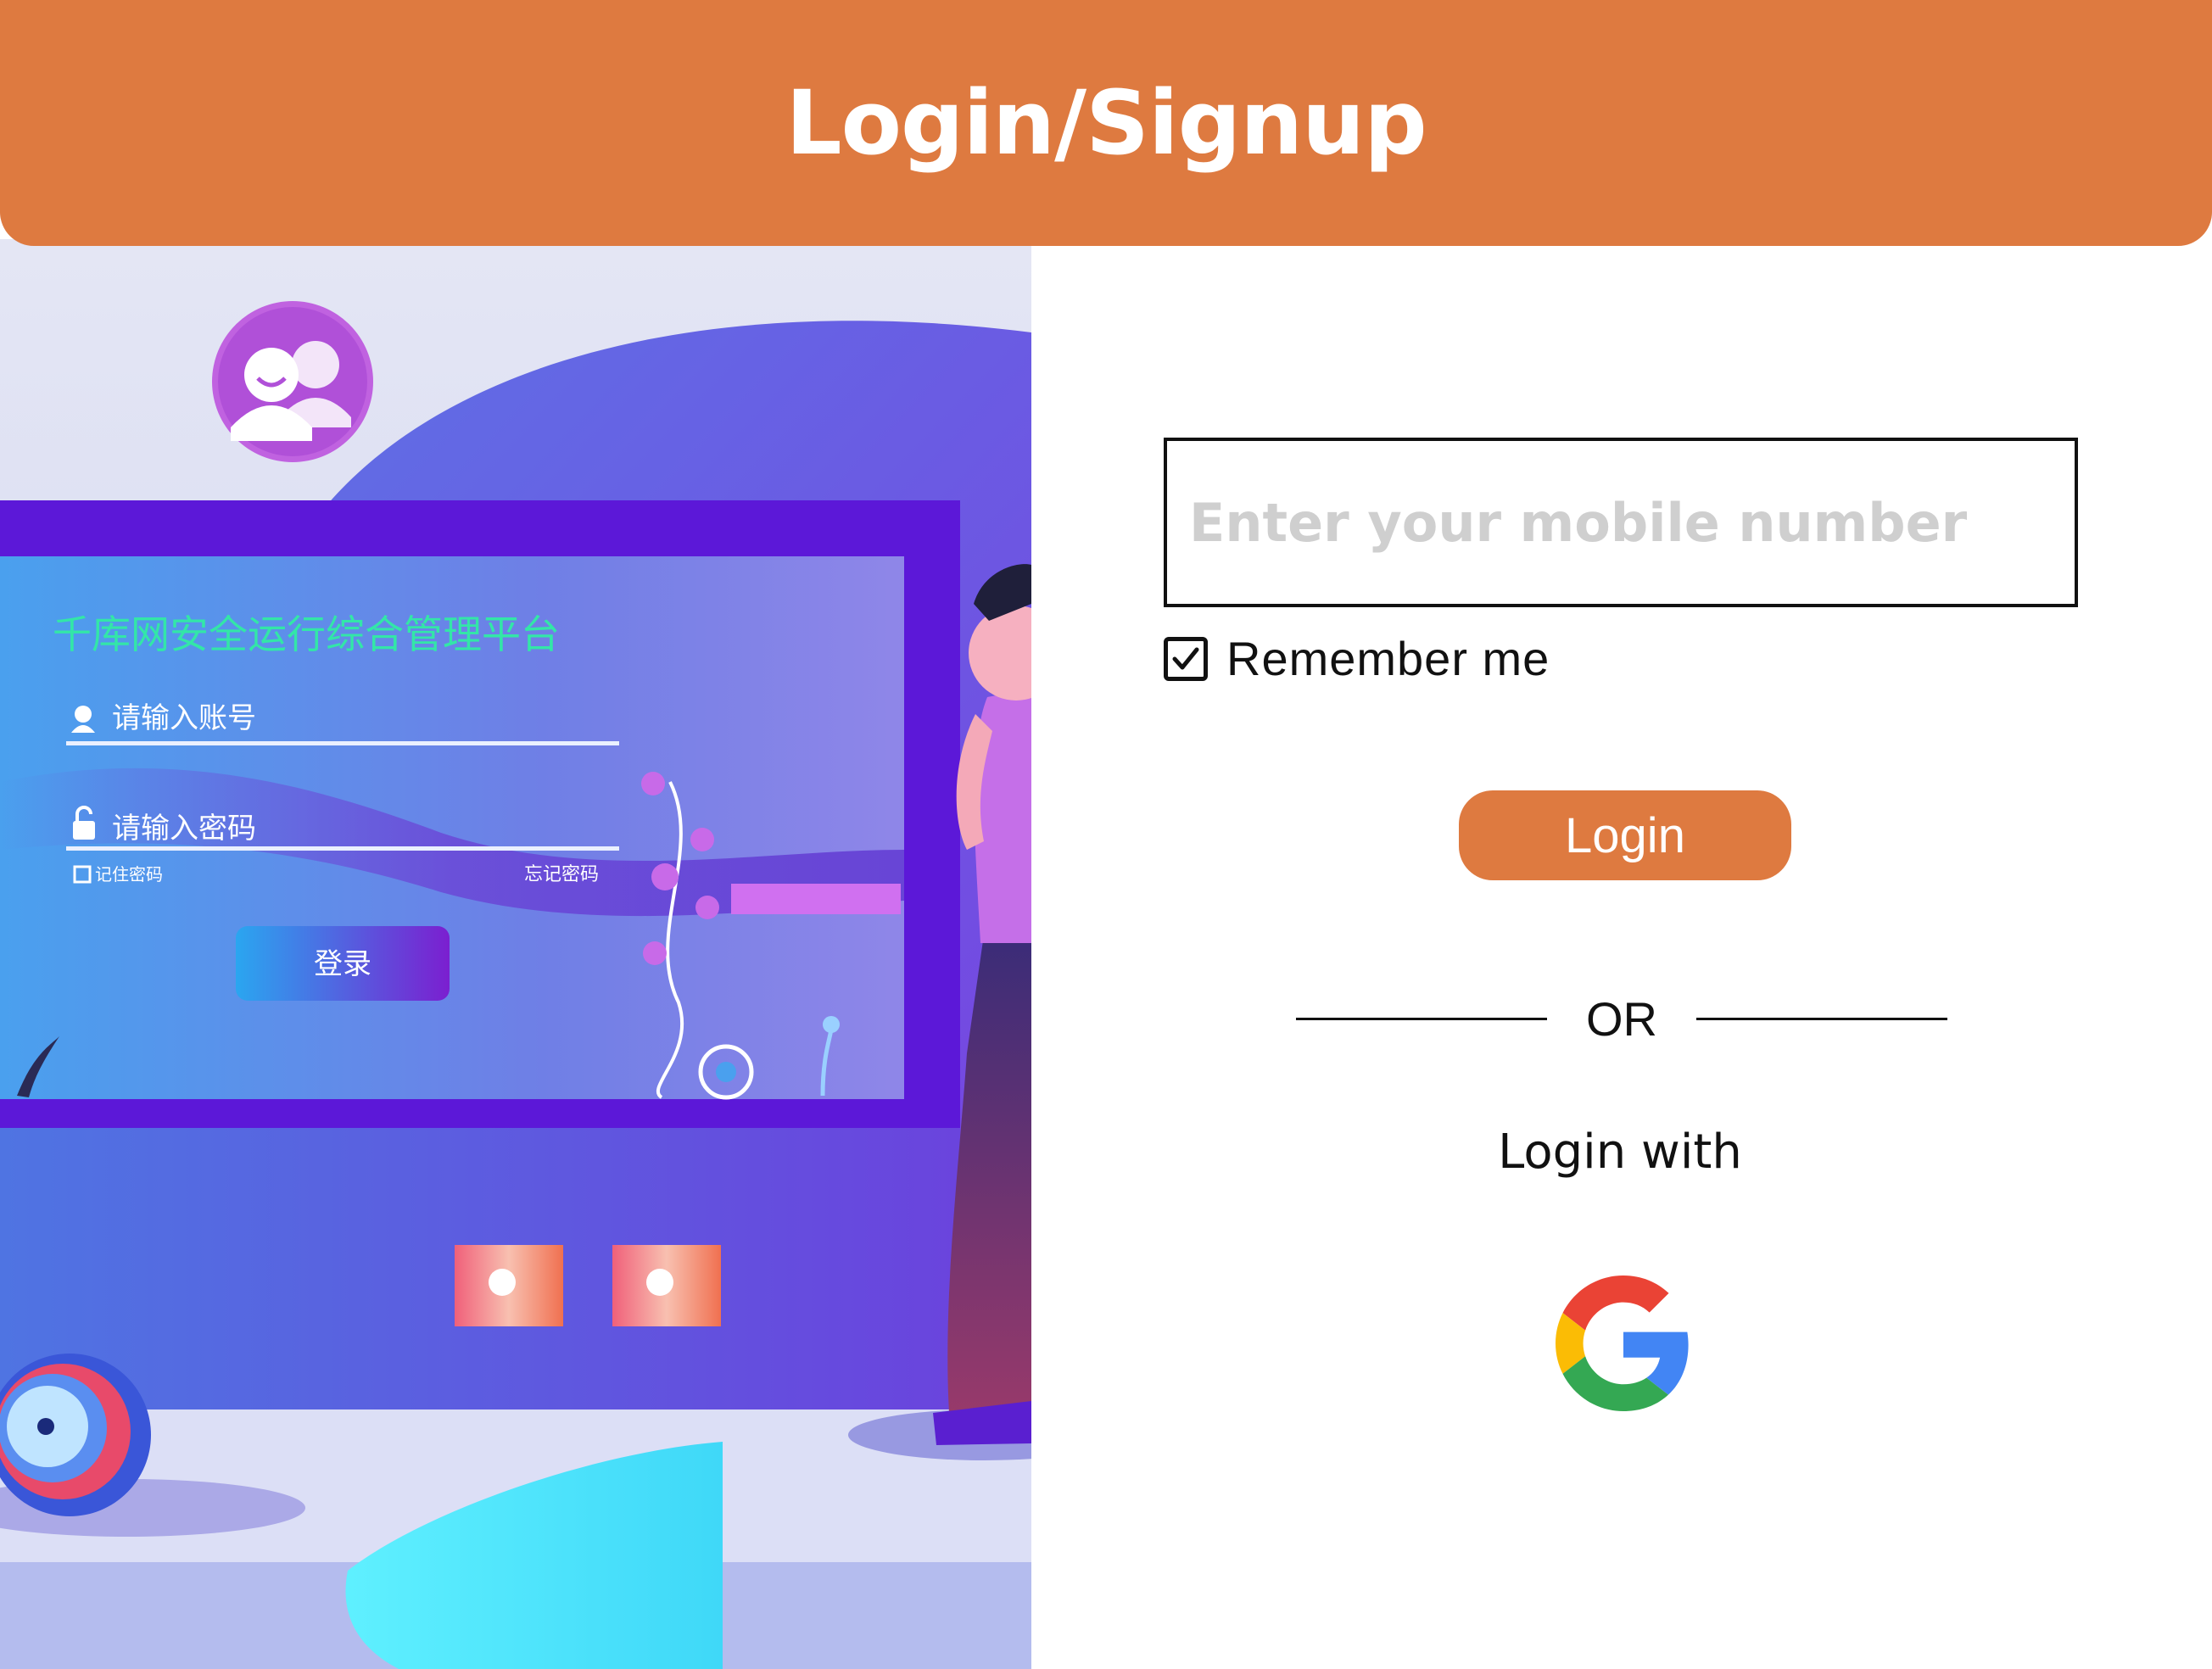 This screenshot has height=1669, width=2212. I want to click on mobile-number-input, so click(1621, 522).